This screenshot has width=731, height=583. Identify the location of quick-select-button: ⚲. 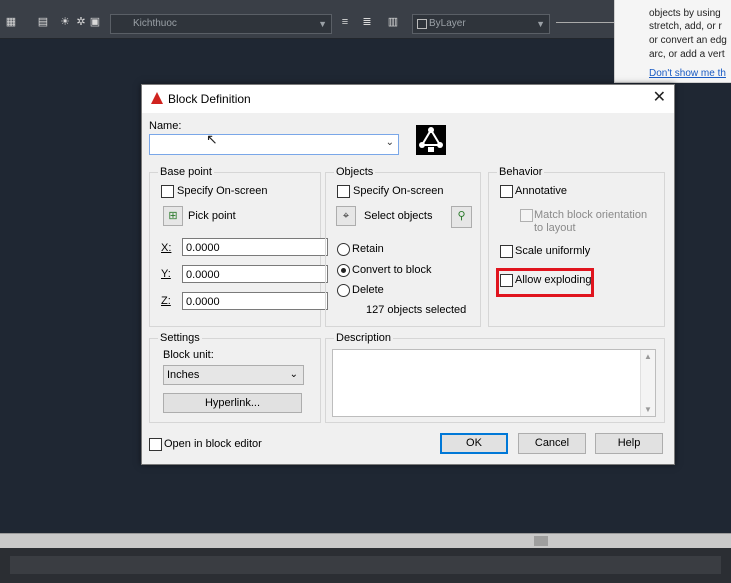
(461, 217).